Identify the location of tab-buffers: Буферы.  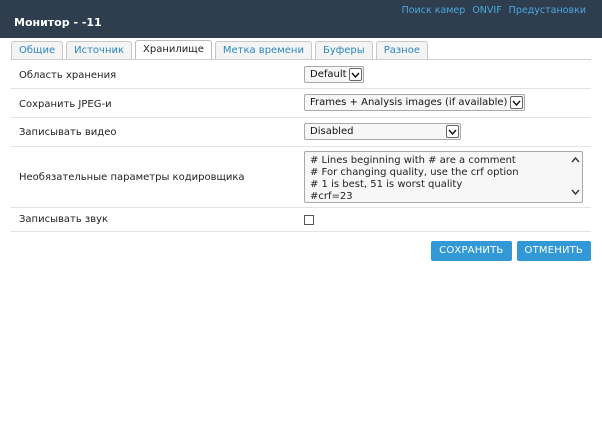
(343, 50).